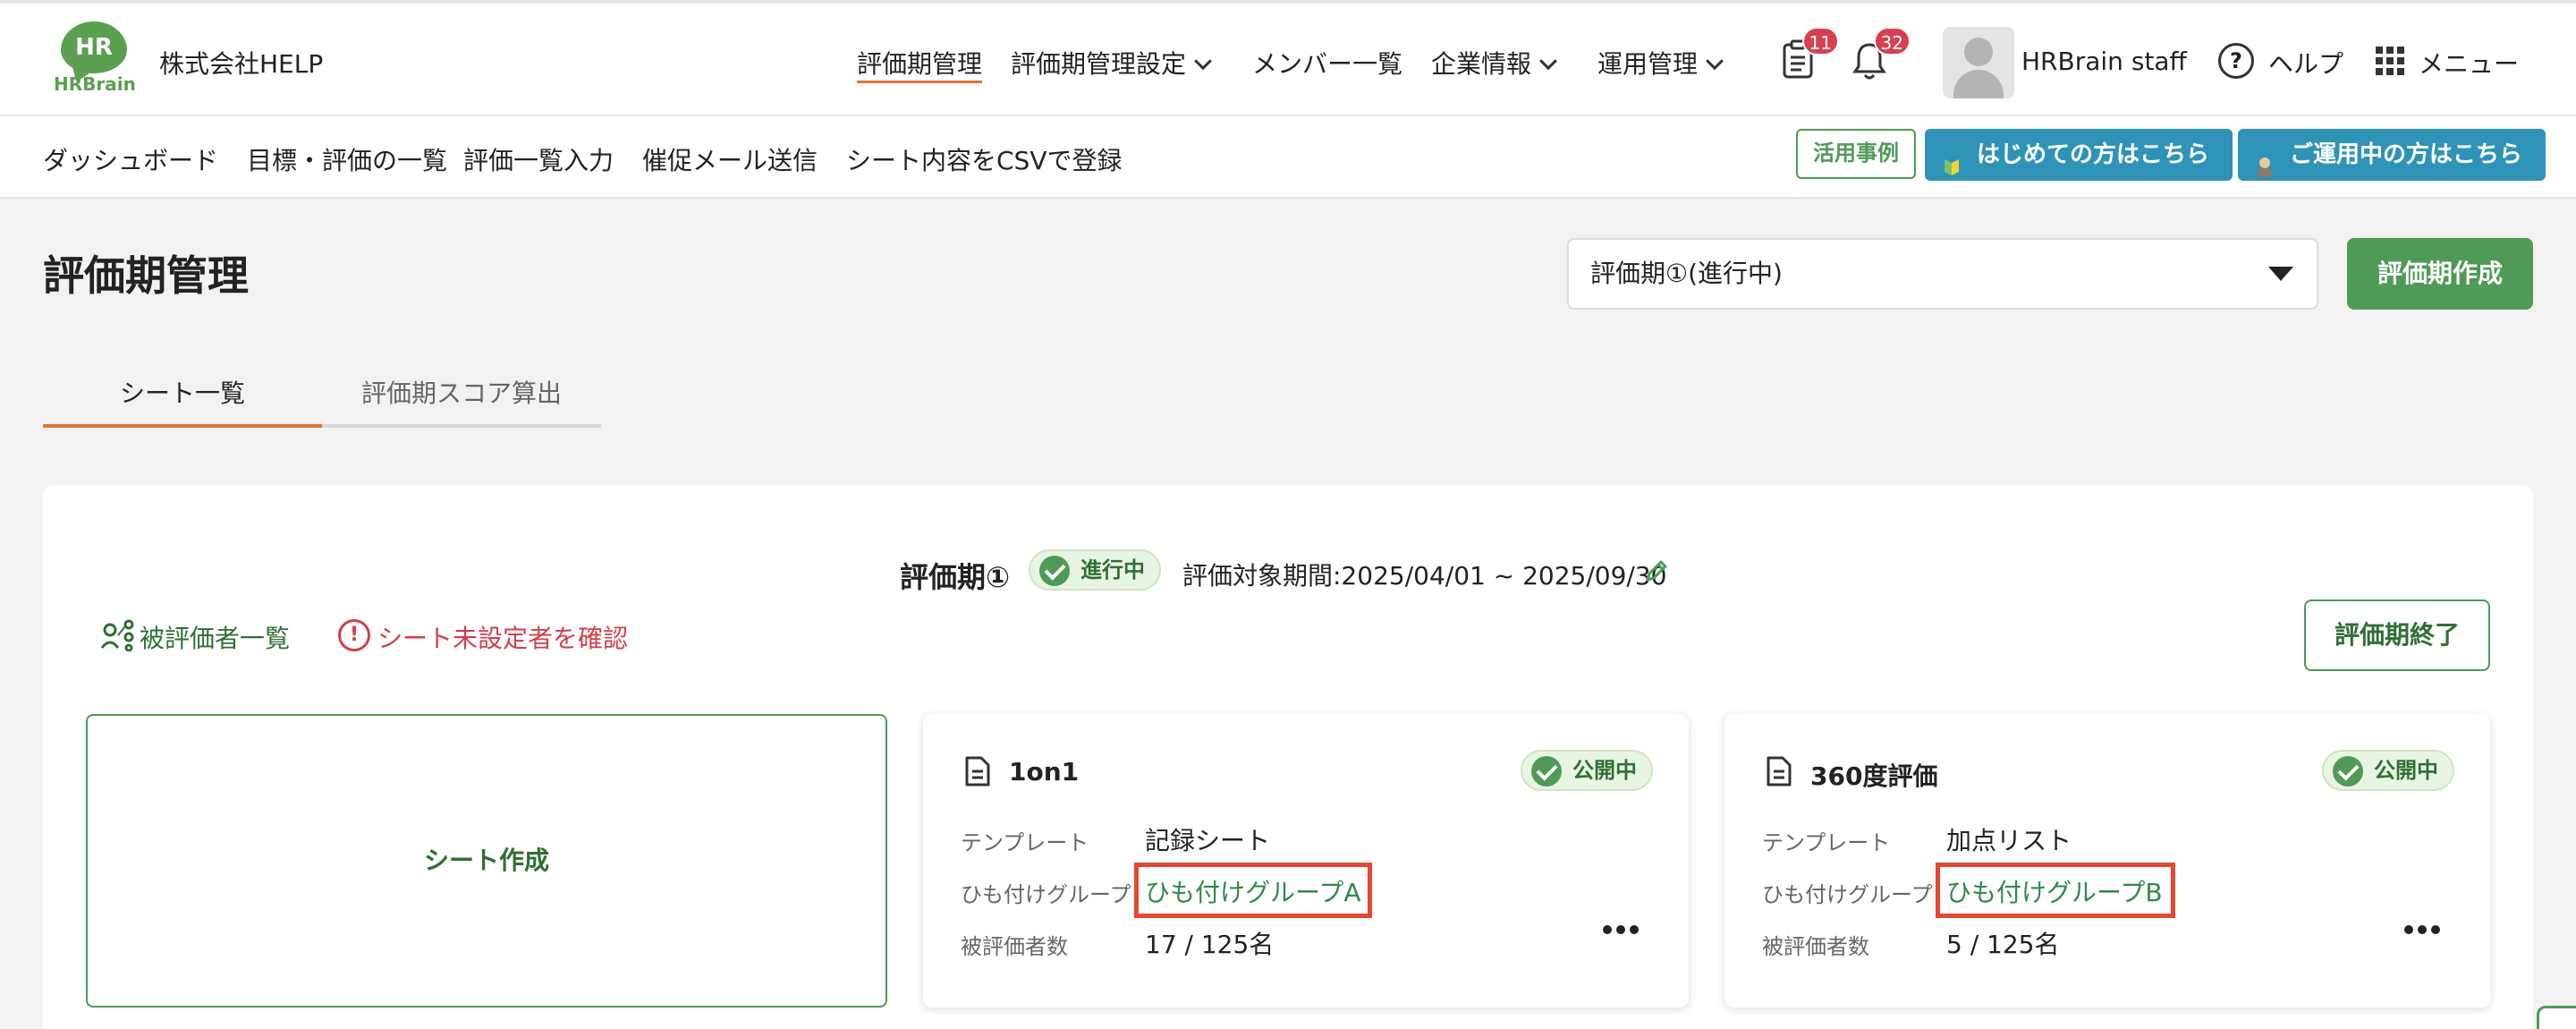  What do you see at coordinates (1494, 63) in the screenshot?
I see `nav-company-info: 企業情報` at bounding box center [1494, 63].